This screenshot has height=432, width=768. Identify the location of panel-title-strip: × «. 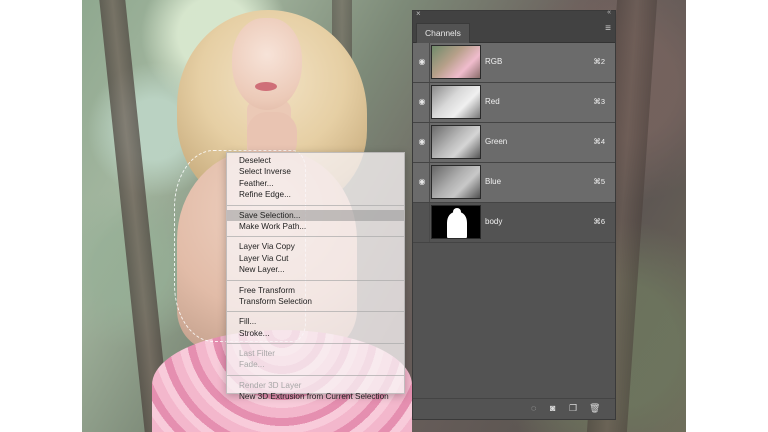
(514, 14).